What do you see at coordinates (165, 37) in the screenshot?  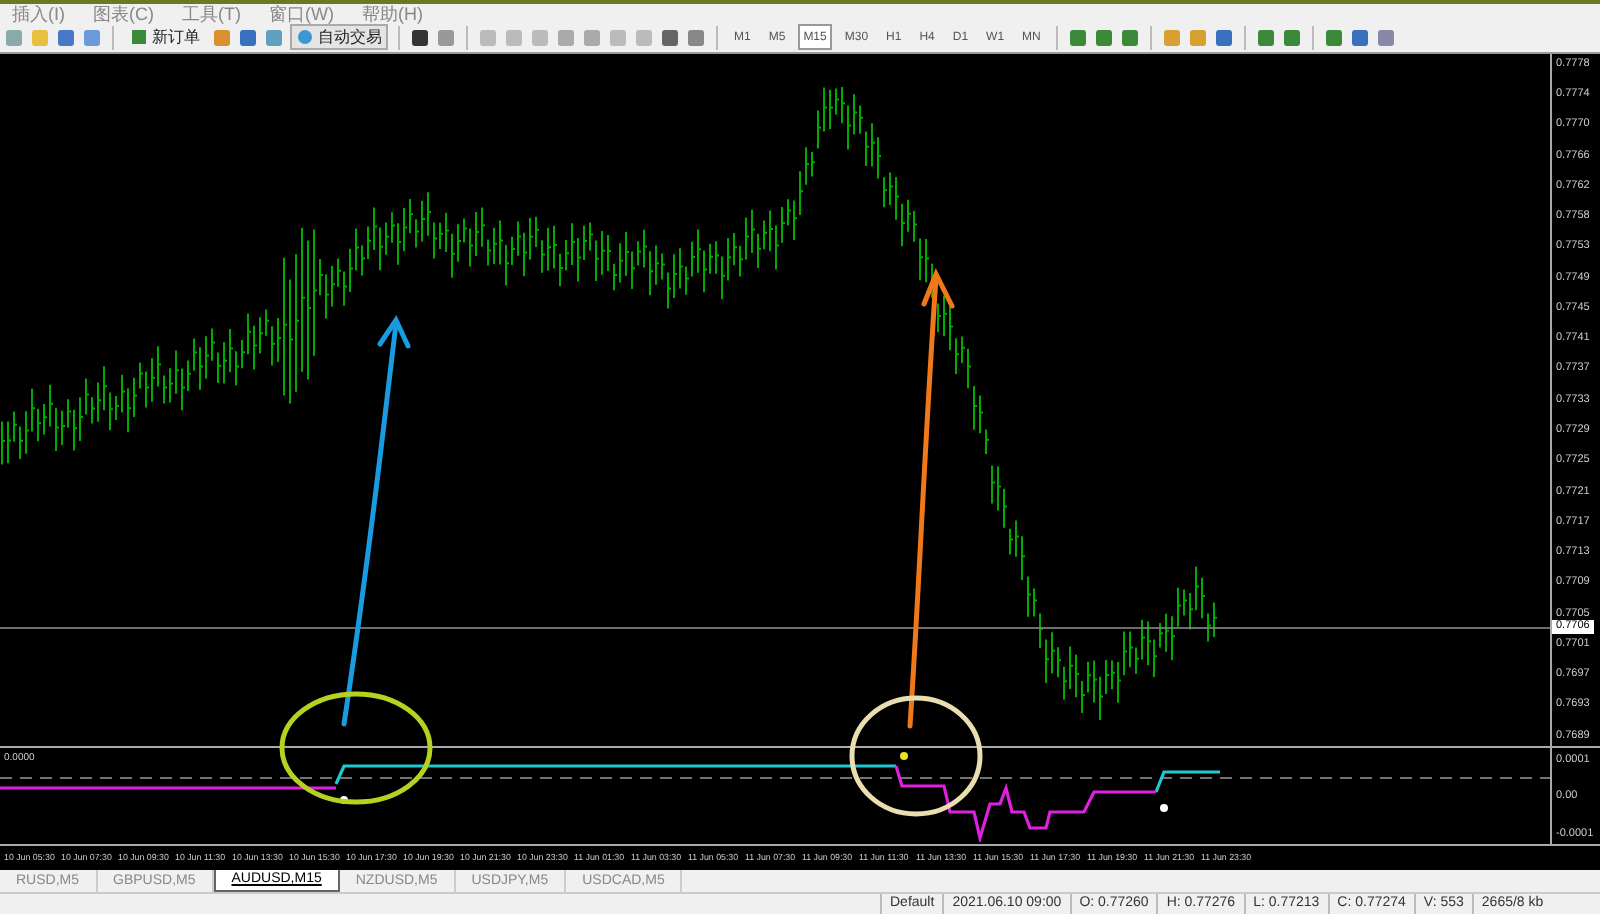 I see `new-order-button: 新订单` at bounding box center [165, 37].